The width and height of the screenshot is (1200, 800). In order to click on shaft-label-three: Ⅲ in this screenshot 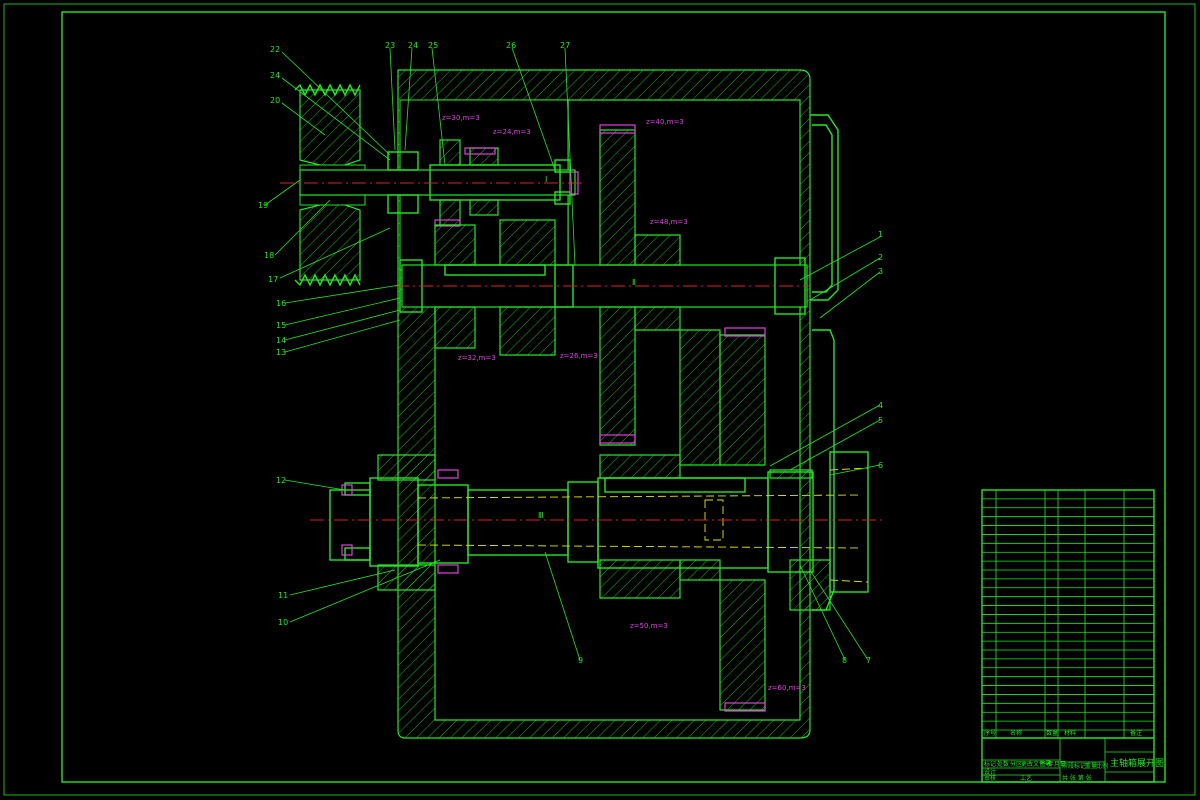, I will do `click(541, 515)`.